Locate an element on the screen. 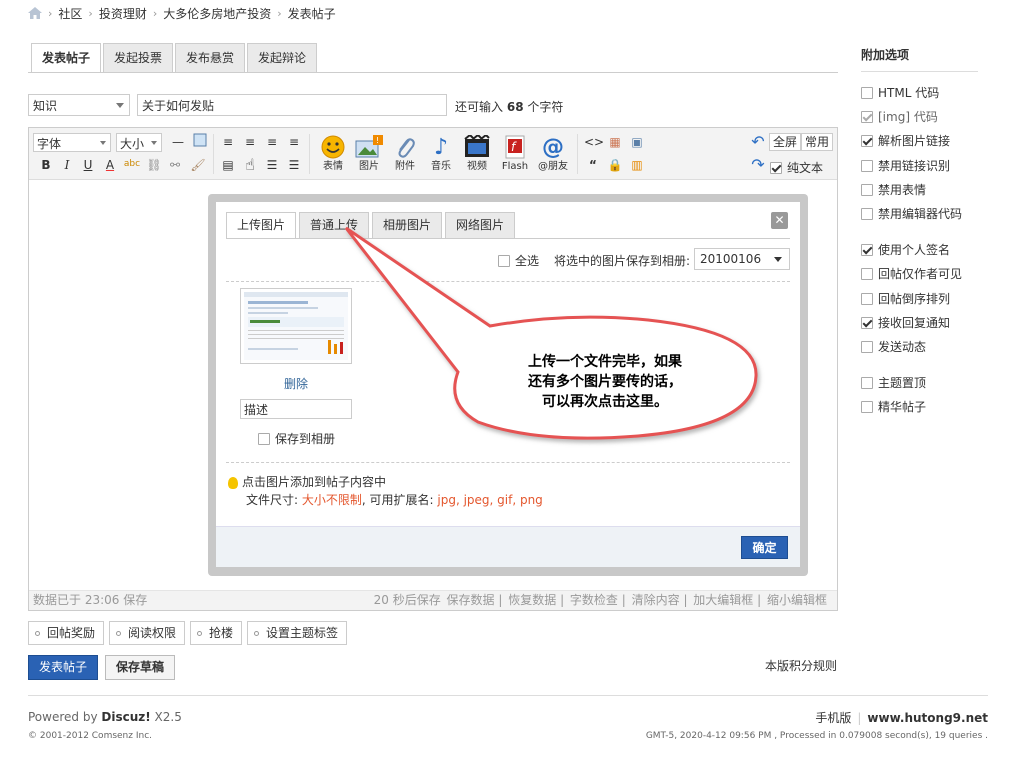  ordered-list-icon: ☰ is located at coordinates (272, 165).